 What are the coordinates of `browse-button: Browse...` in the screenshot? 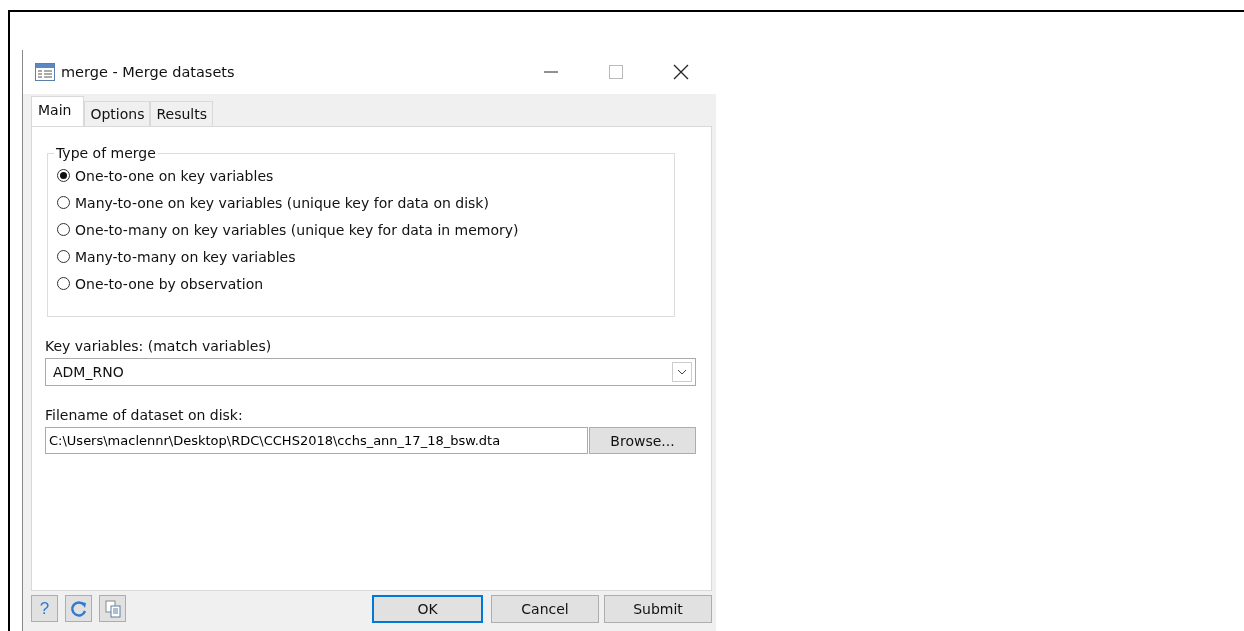 It's located at (642, 440).